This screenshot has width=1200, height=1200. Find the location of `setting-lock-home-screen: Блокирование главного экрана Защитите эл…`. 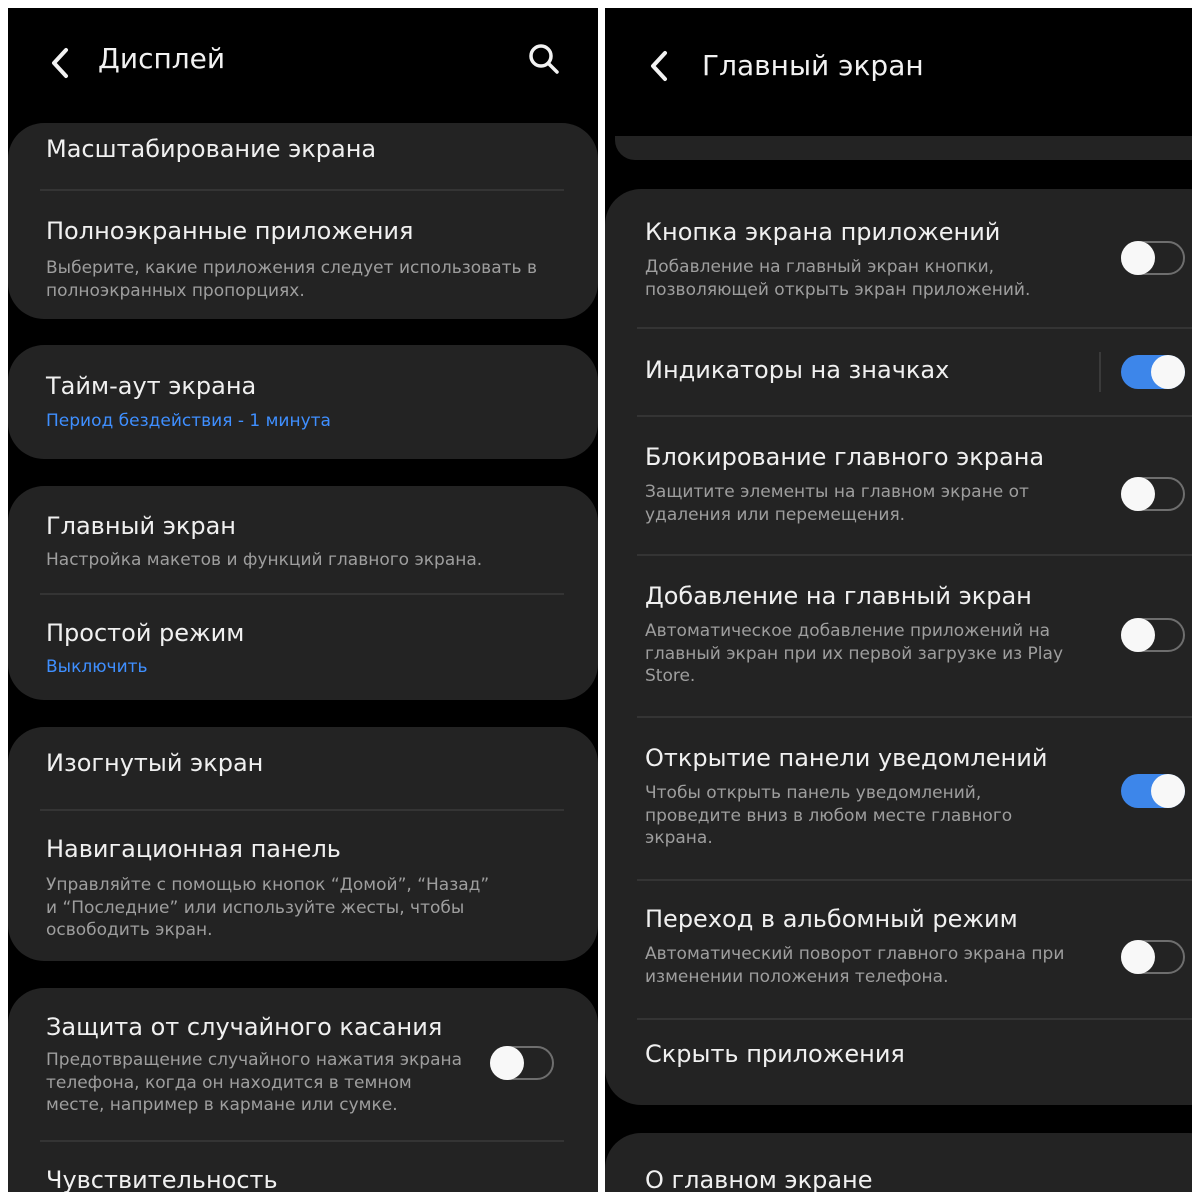

setting-lock-home-screen: Блокирование главного экрана Защитите эл… is located at coordinates (898, 486).